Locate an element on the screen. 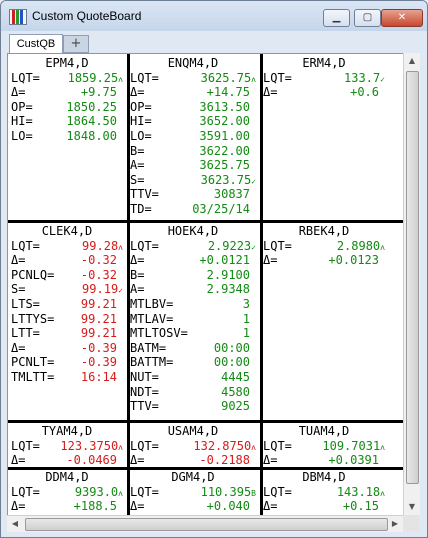  quote-cell: DBM4,D LQT= 143.18ʌ Δ= +0.15 is located at coordinates (324, 492).